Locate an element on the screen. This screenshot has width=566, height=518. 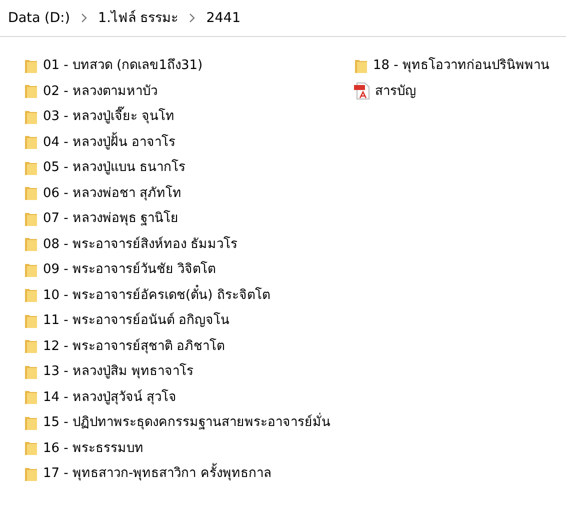
folder-name: 05 - หลวงปู่แบน ธนากโร is located at coordinates (114, 168).